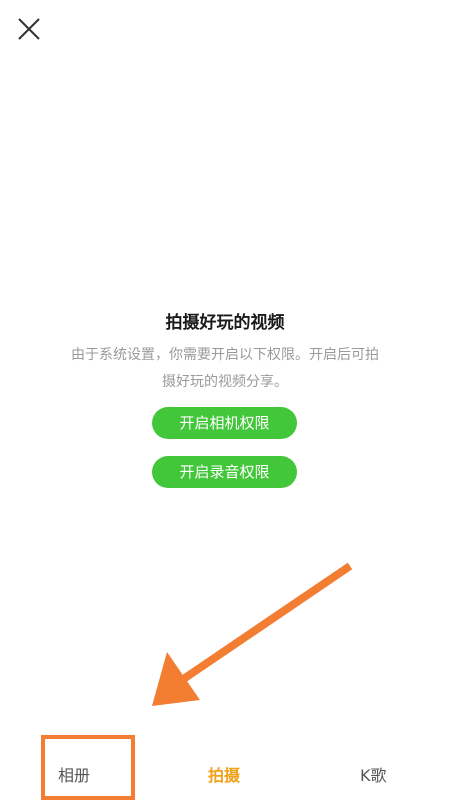  Describe the element at coordinates (225, 368) in the screenshot. I see `permission-description: 由于系统设置，你需要开启以下权限。开启后可拍摄好玩的视频分享。` at that location.